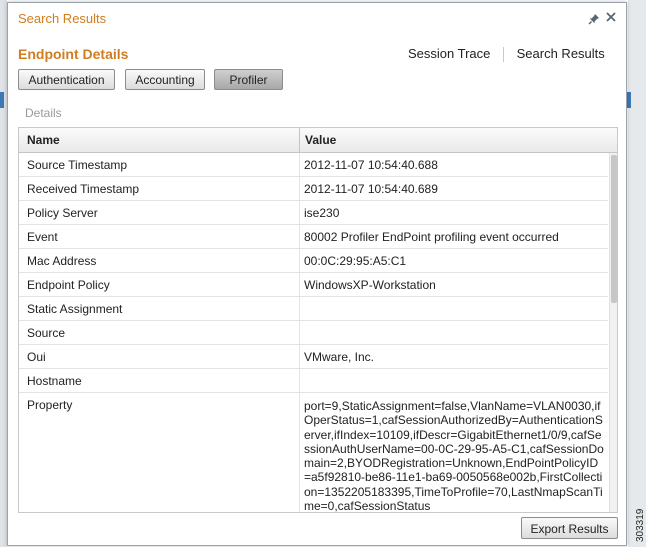  I want to click on background-window-edge-left, so click(3, 273).